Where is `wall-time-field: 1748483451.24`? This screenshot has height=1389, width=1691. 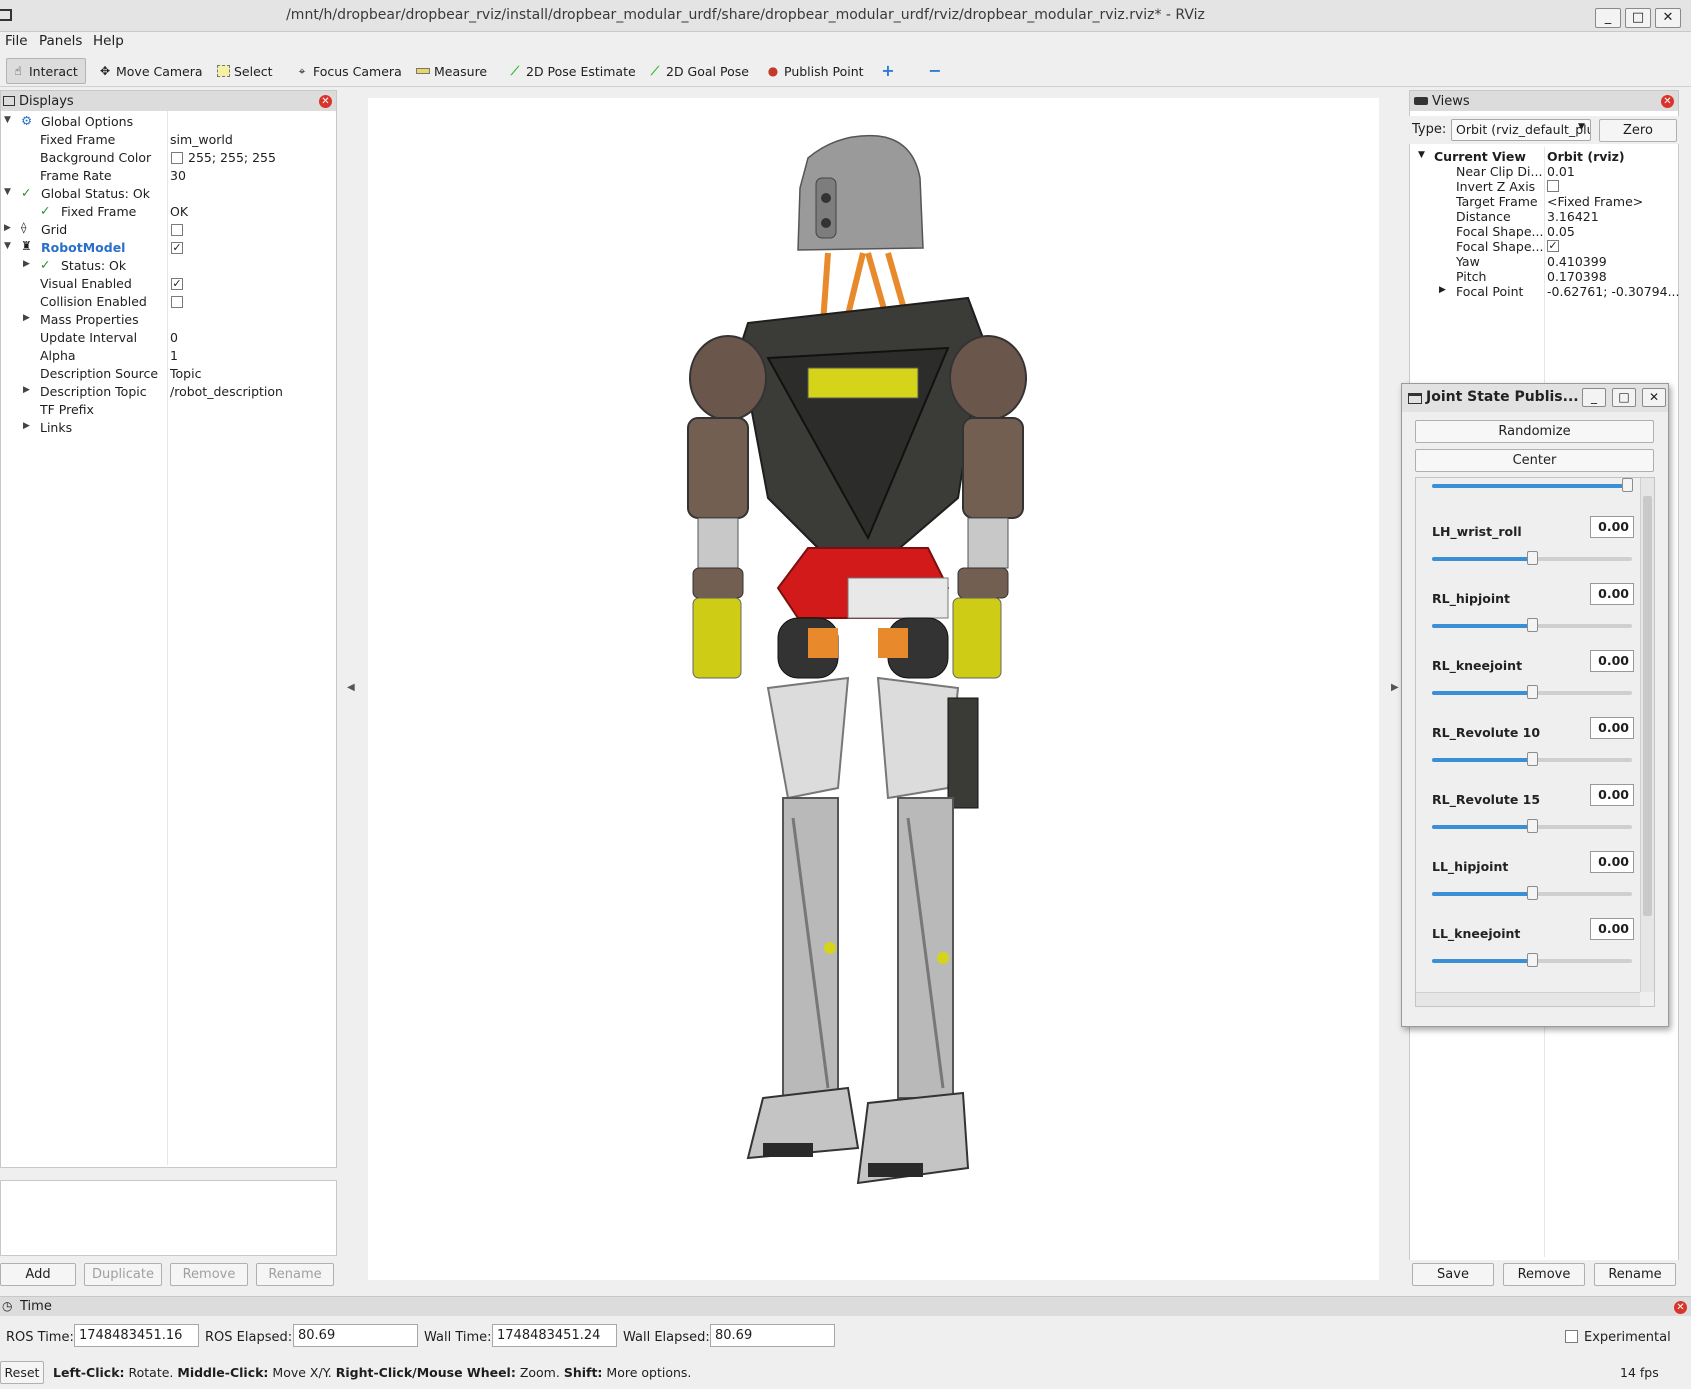 wall-time-field: 1748483451.24 is located at coordinates (554, 1335).